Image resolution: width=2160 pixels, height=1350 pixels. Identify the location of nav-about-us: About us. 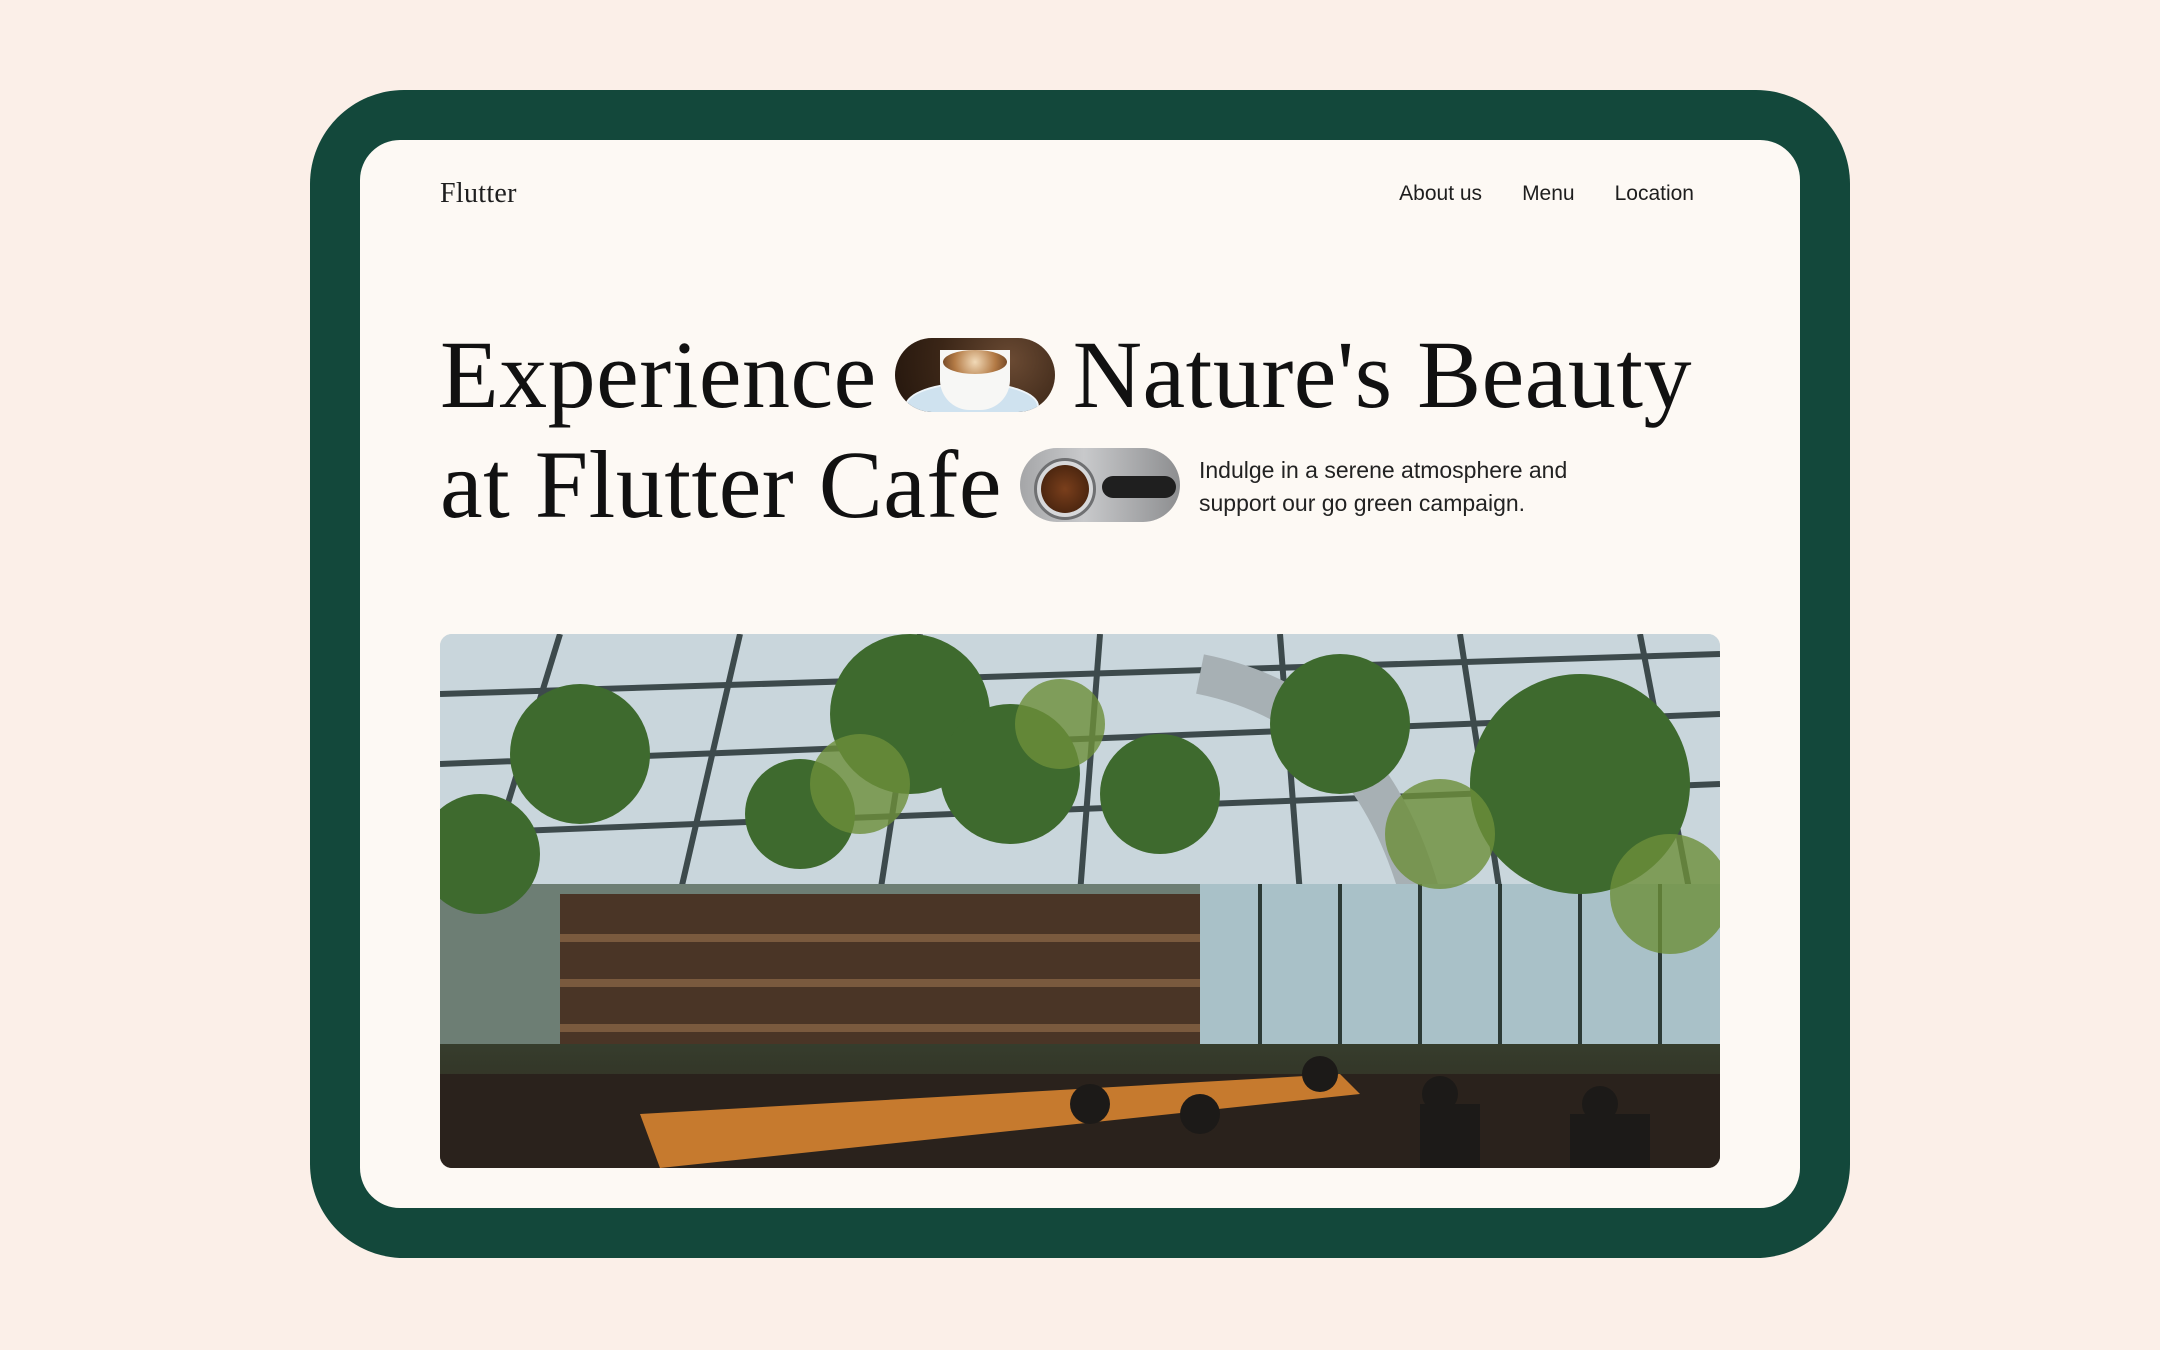
(1440, 194).